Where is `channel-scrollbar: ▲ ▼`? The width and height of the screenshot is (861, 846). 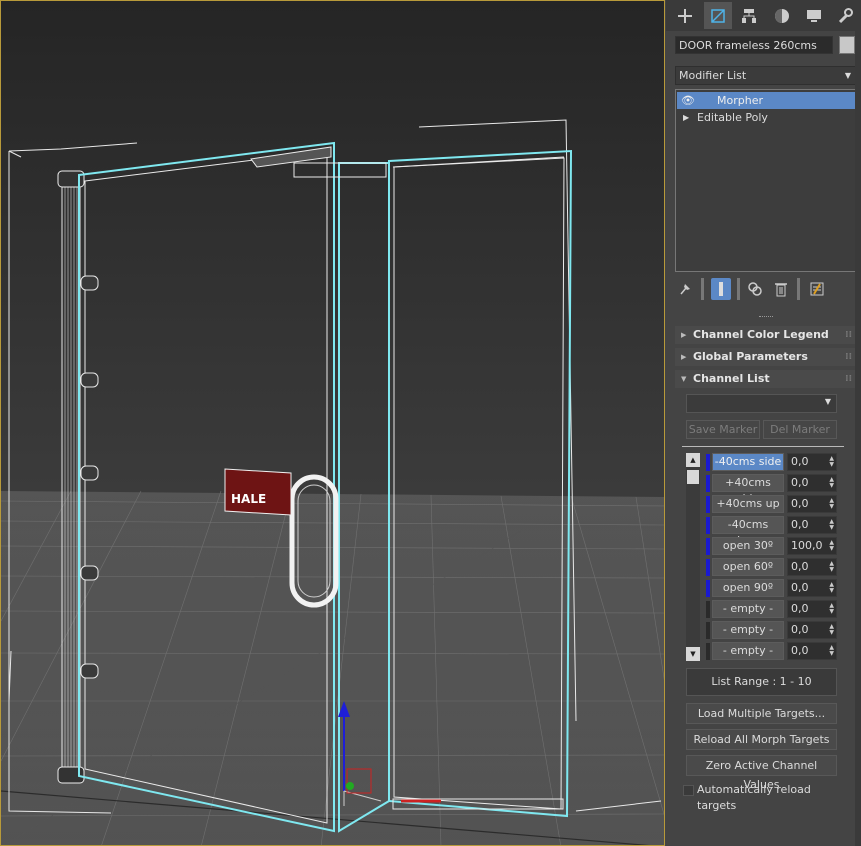
channel-scrollbar: ▲ ▼ is located at coordinates (693, 557).